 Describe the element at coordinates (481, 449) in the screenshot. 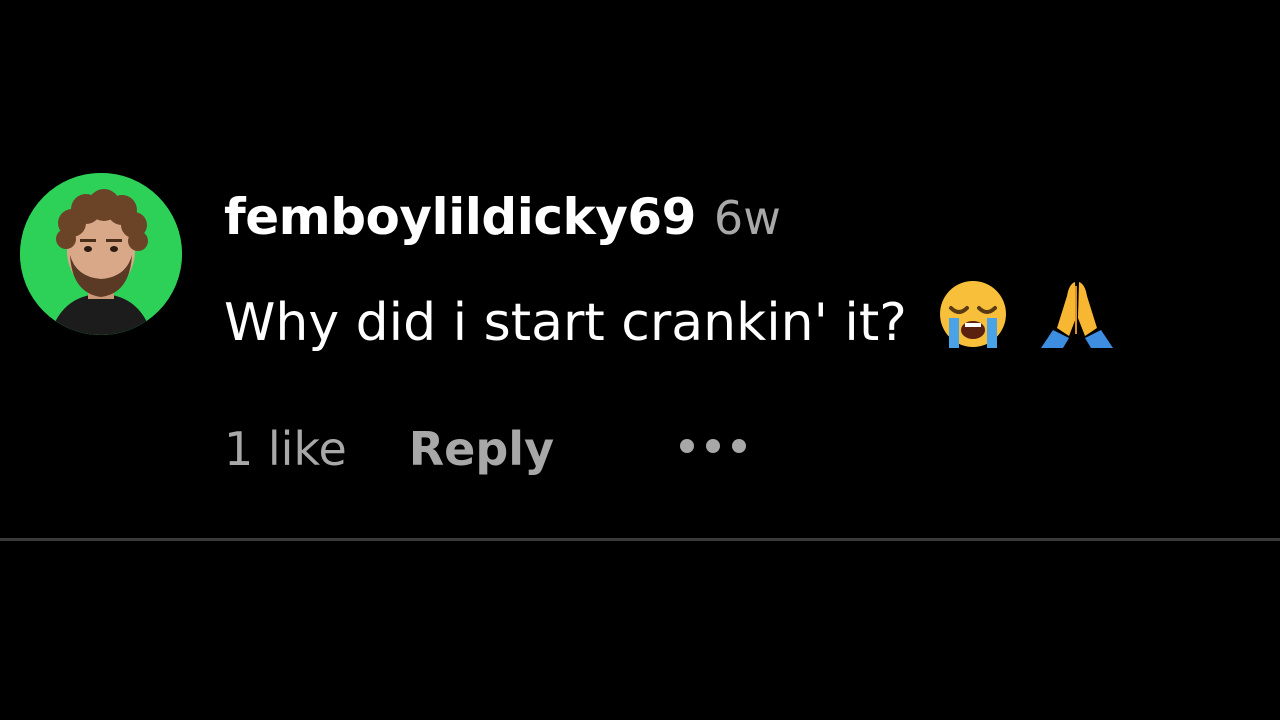

I see `reply-button: Reply` at that location.